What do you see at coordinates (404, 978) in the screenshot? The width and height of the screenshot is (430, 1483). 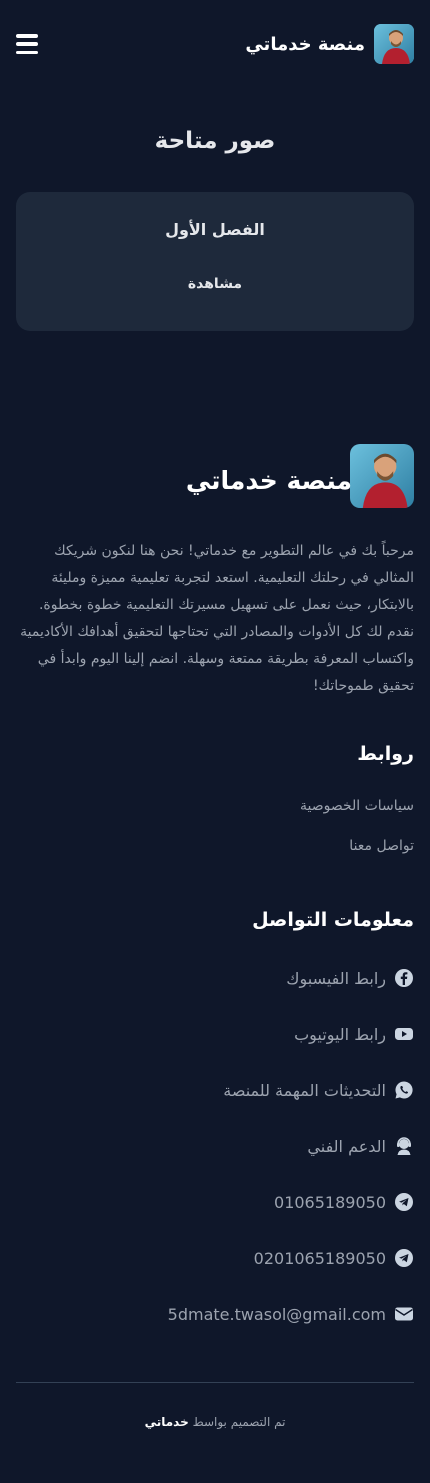 I see `facebook-icon` at bounding box center [404, 978].